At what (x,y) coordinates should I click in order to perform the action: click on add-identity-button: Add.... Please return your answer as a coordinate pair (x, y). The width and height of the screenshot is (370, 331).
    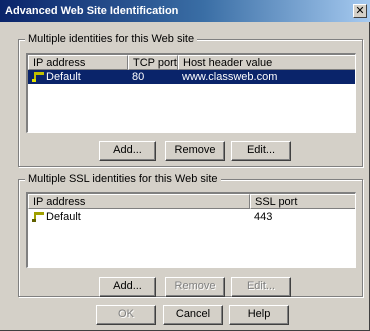
    Looking at the image, I should click on (127, 151).